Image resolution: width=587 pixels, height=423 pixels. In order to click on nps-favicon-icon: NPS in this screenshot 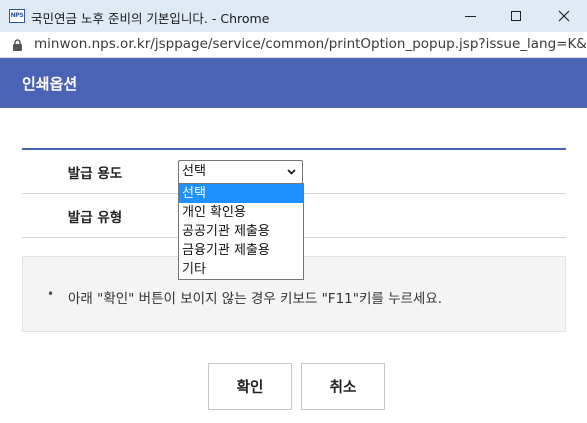, I will do `click(17, 16)`.